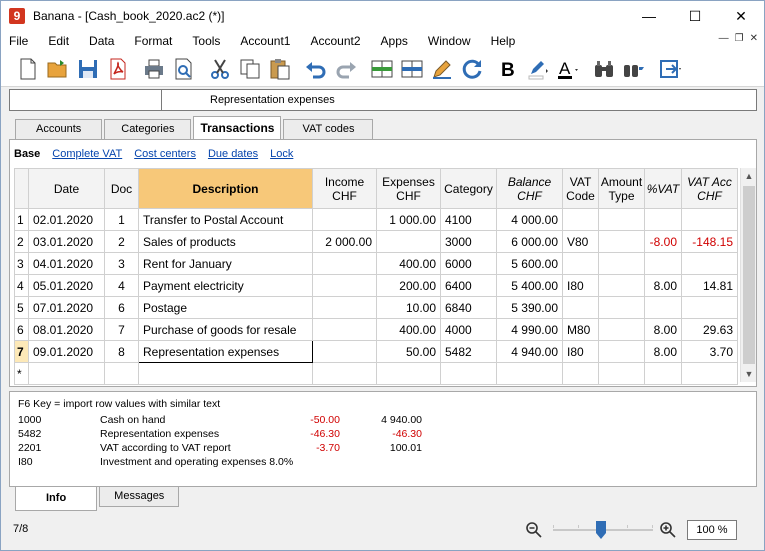  Describe the element at coordinates (408, 373) in the screenshot. I see `cell-expenses` at that location.